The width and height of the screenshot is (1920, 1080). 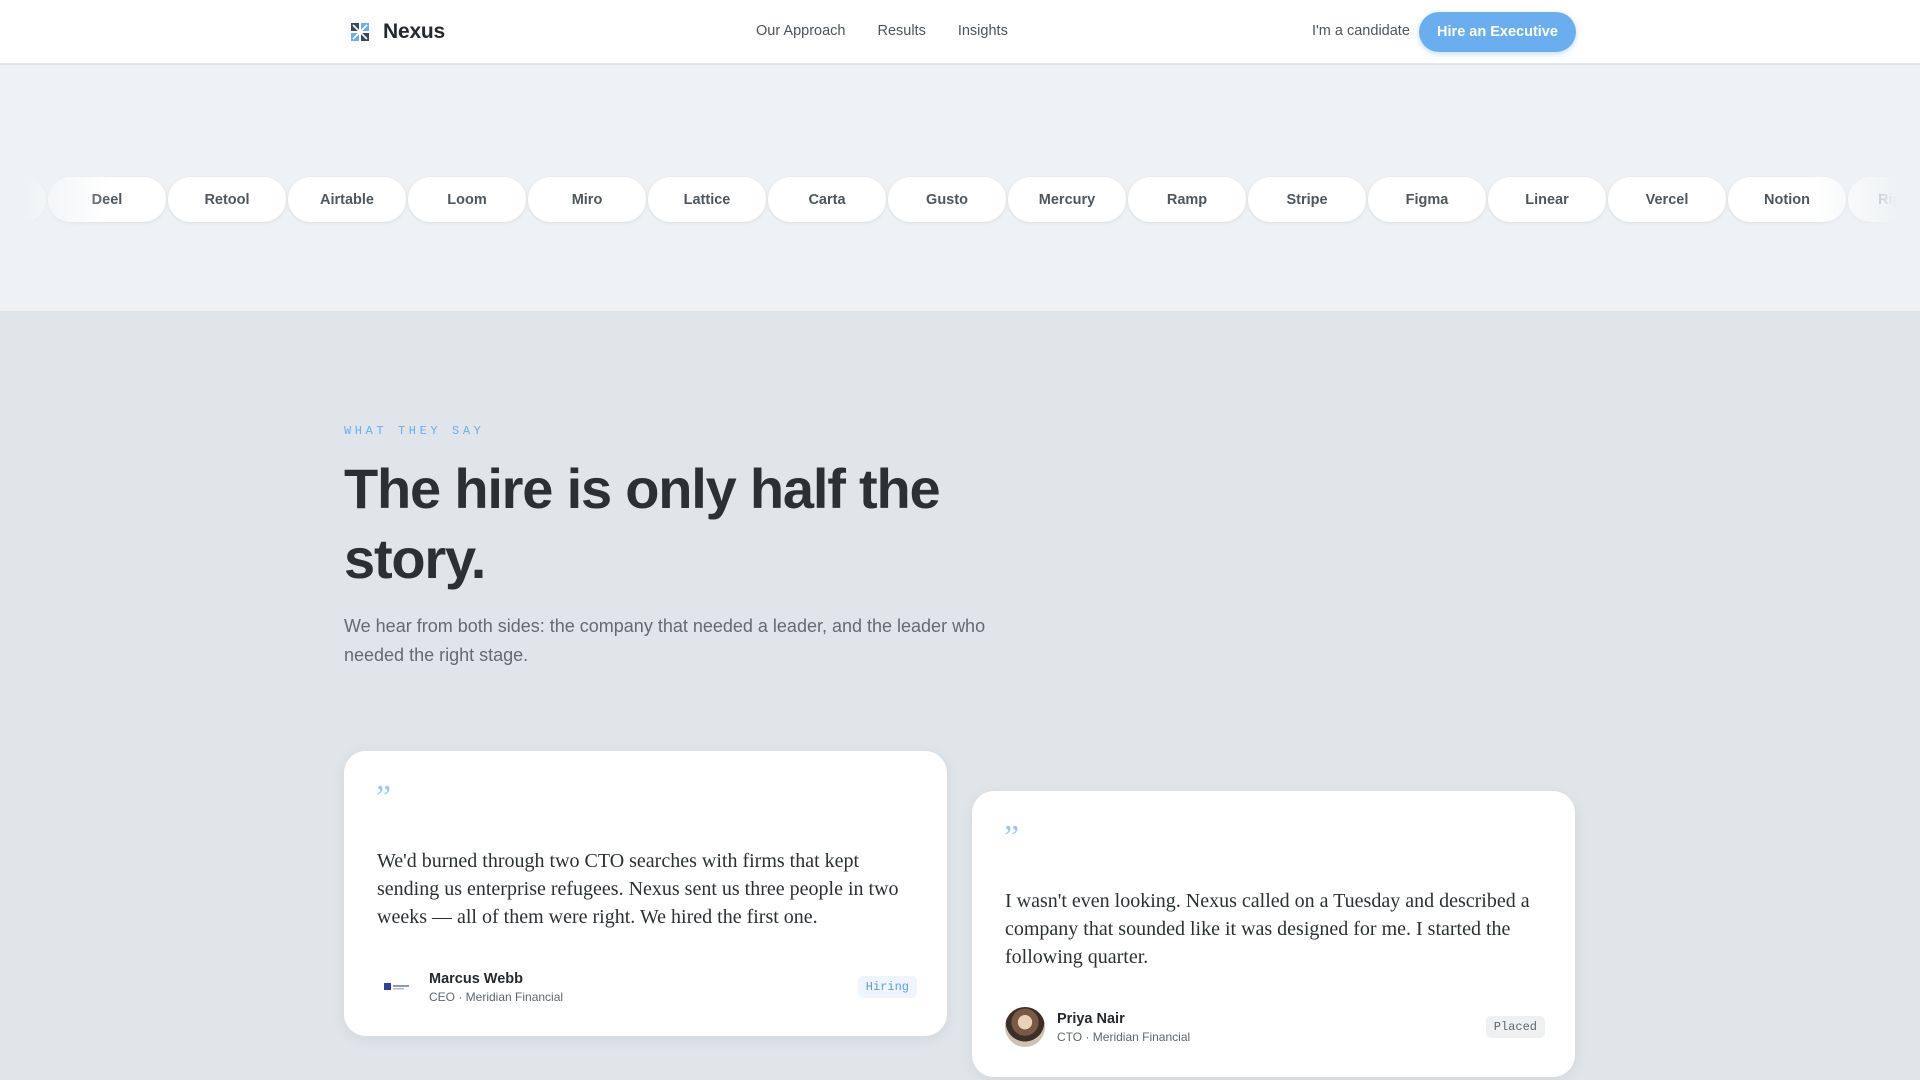 I want to click on author-role: CEO · Meridian Financial, so click(x=496, y=996).